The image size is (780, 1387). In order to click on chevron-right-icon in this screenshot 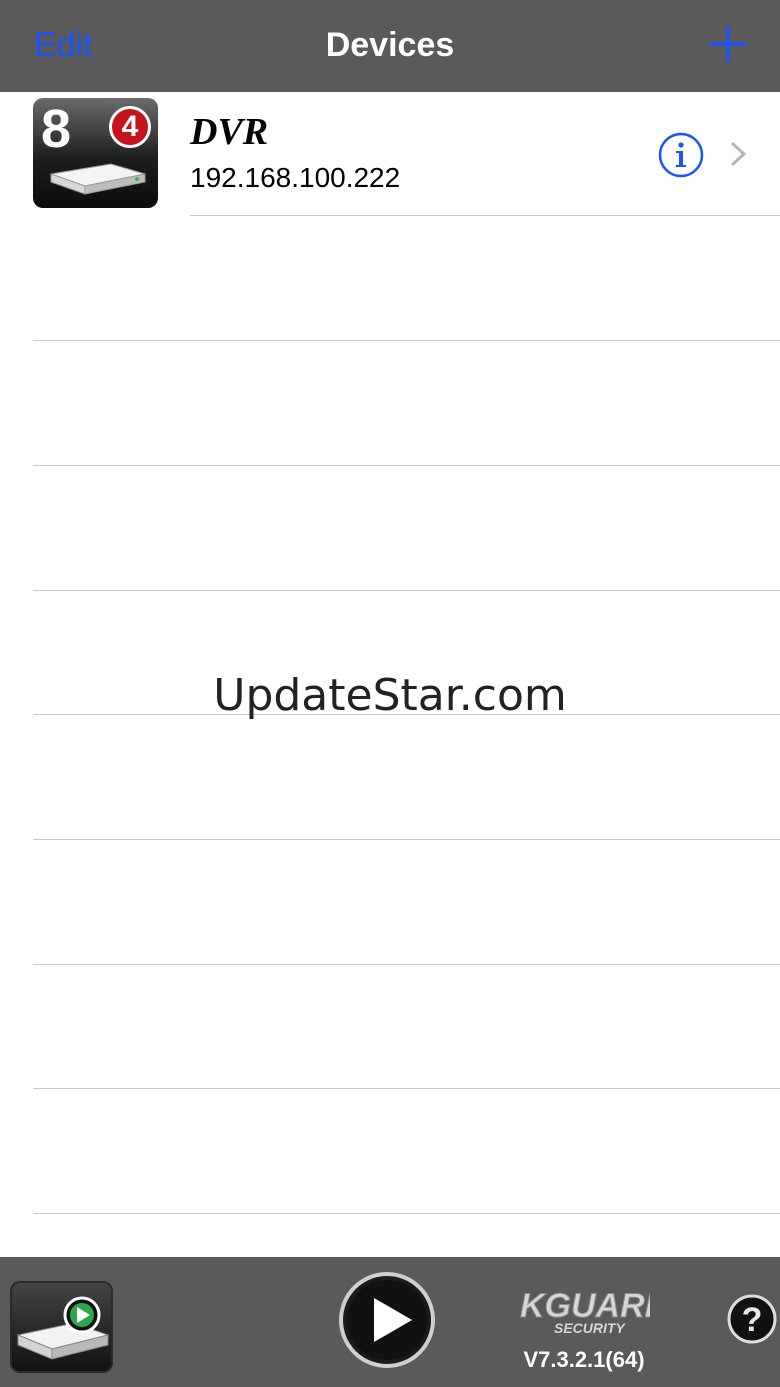, I will do `click(738, 154)`.